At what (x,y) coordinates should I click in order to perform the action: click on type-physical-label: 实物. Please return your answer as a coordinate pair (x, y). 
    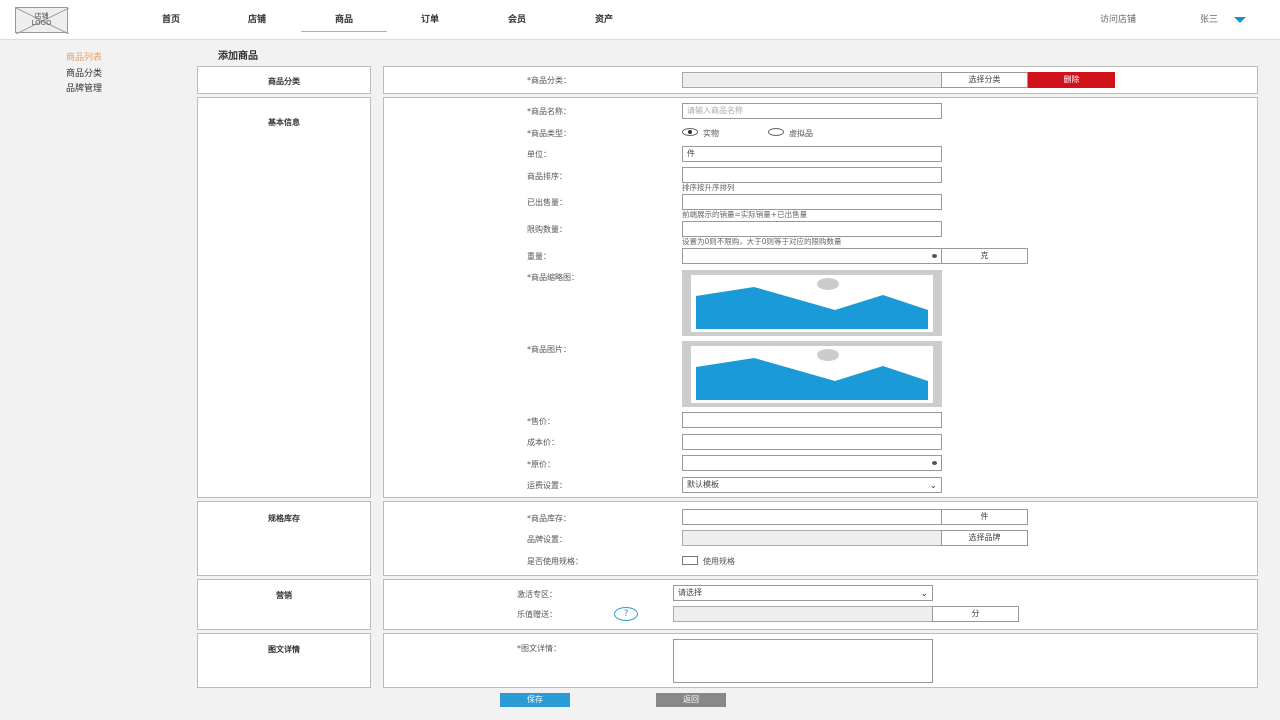
    Looking at the image, I should click on (711, 133).